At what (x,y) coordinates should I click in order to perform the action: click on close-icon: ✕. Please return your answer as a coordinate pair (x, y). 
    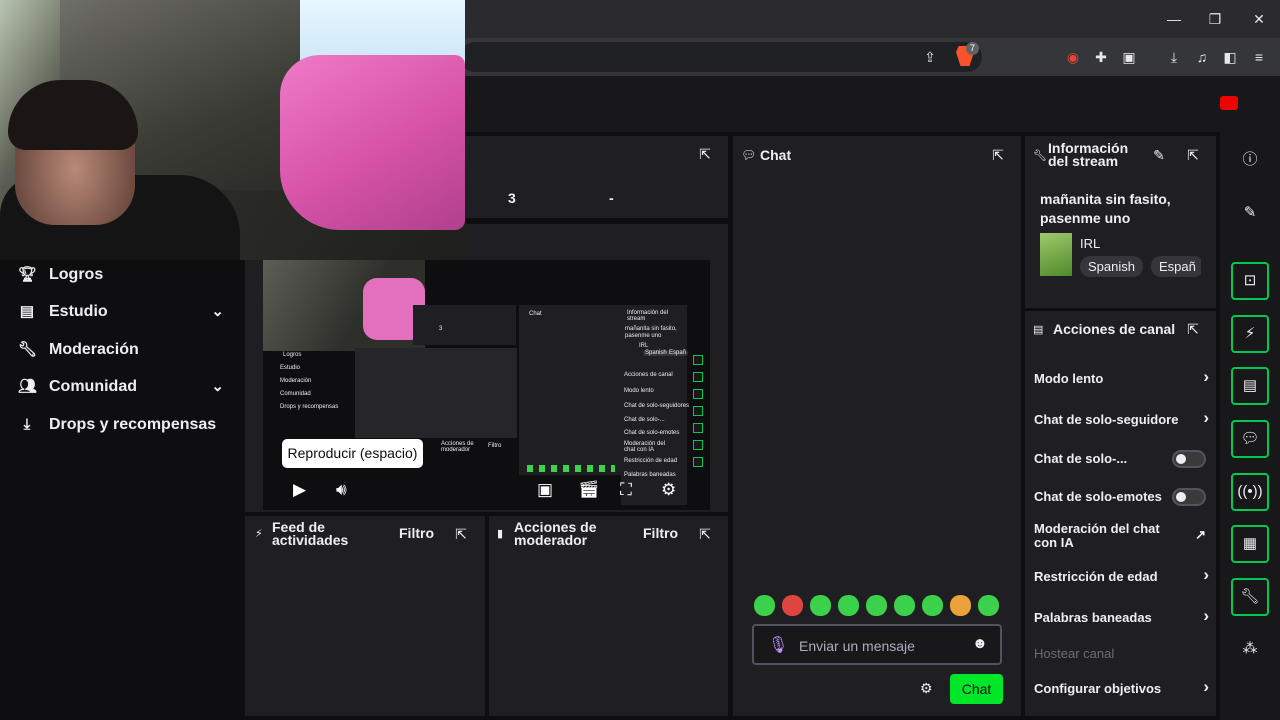
    Looking at the image, I should click on (1259, 19).